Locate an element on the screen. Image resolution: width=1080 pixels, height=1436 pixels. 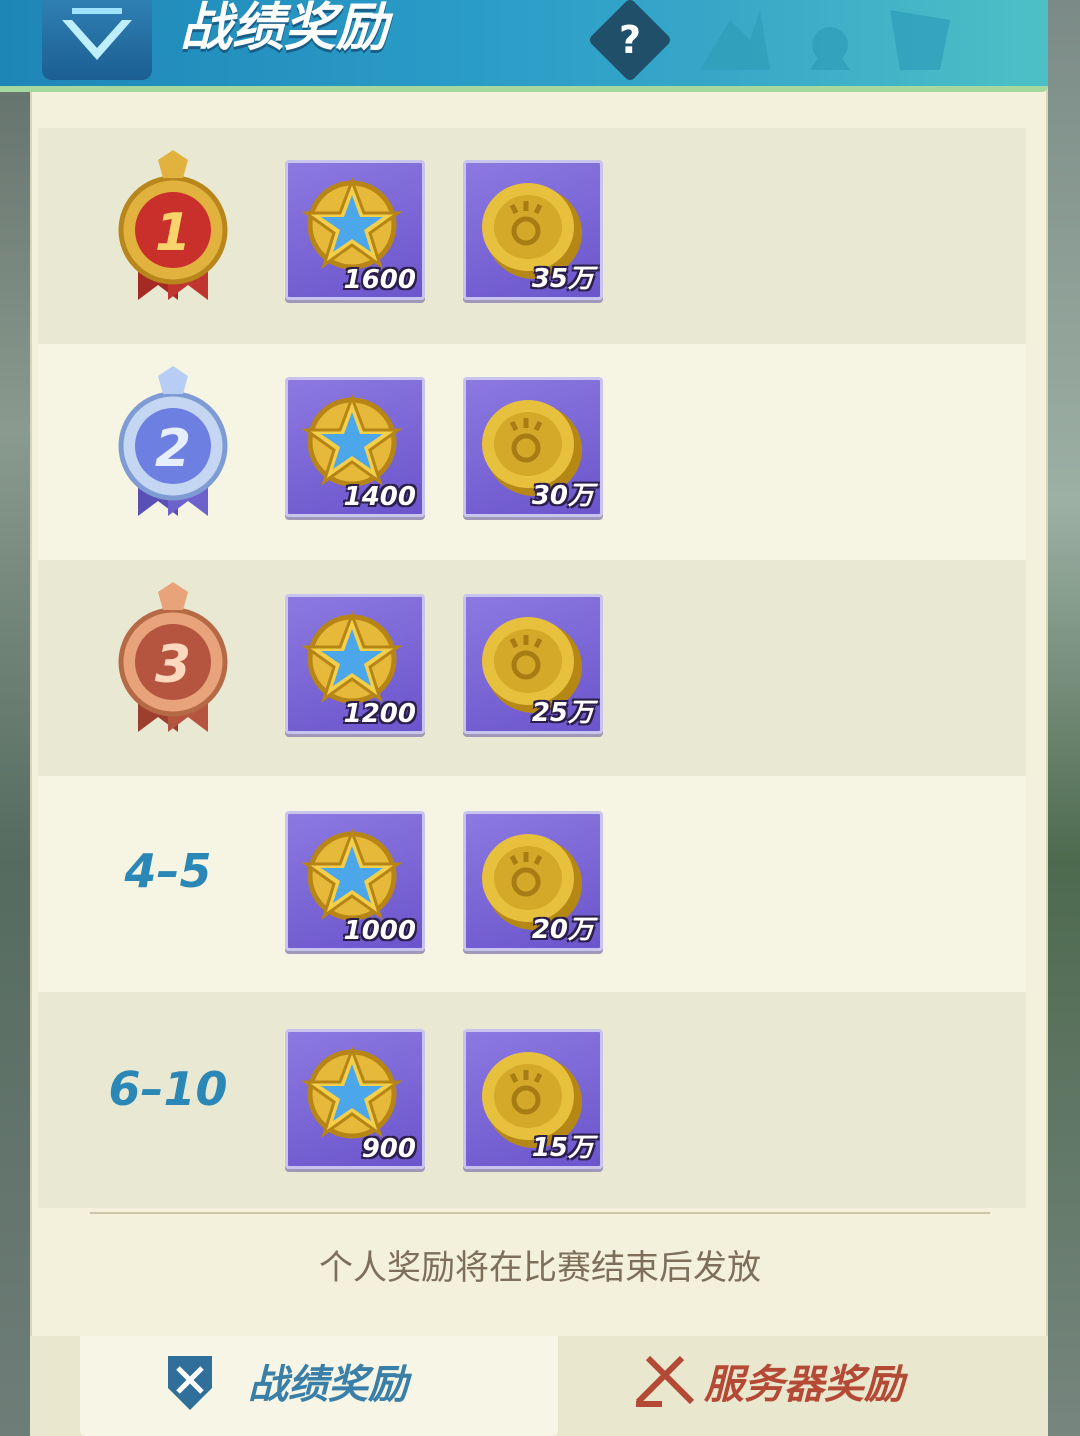
reward-item-coin: 30万 is located at coordinates (533, 447).